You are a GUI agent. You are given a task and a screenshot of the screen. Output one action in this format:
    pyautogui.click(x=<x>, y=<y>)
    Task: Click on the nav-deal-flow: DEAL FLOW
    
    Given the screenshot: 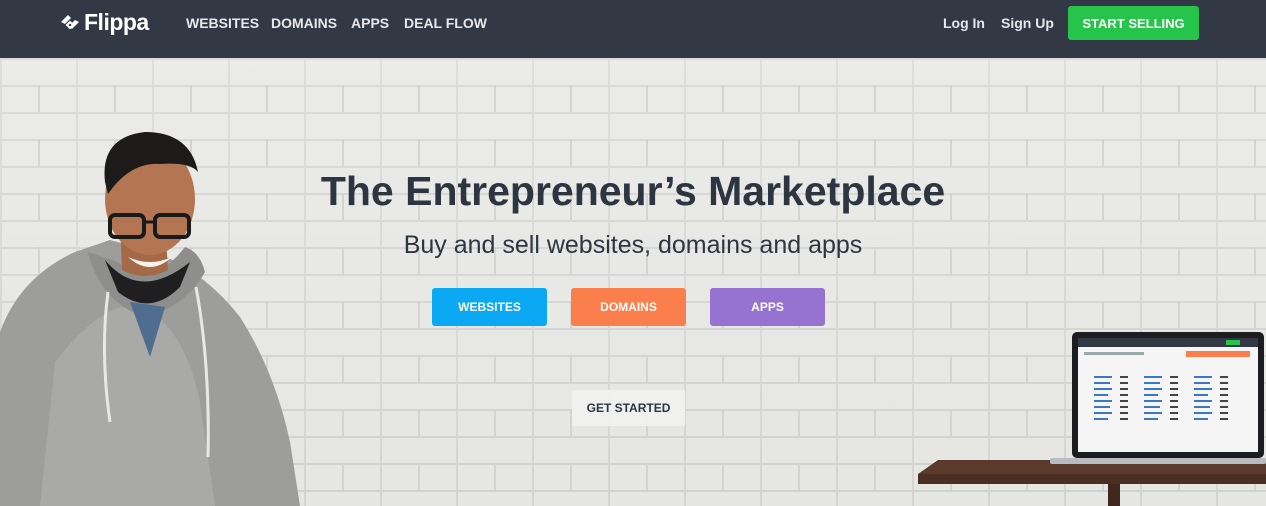 What is the action you would take?
    pyautogui.click(x=445, y=23)
    